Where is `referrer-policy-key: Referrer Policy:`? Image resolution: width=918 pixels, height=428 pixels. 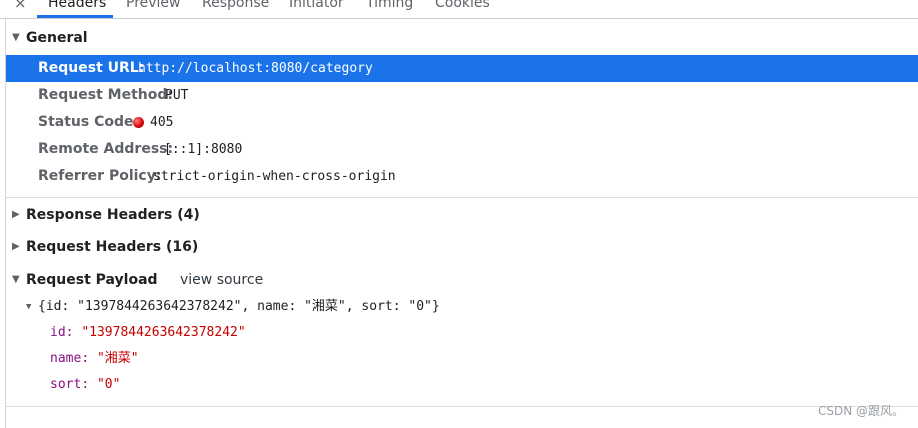 referrer-policy-key: Referrer Policy: is located at coordinates (100, 176).